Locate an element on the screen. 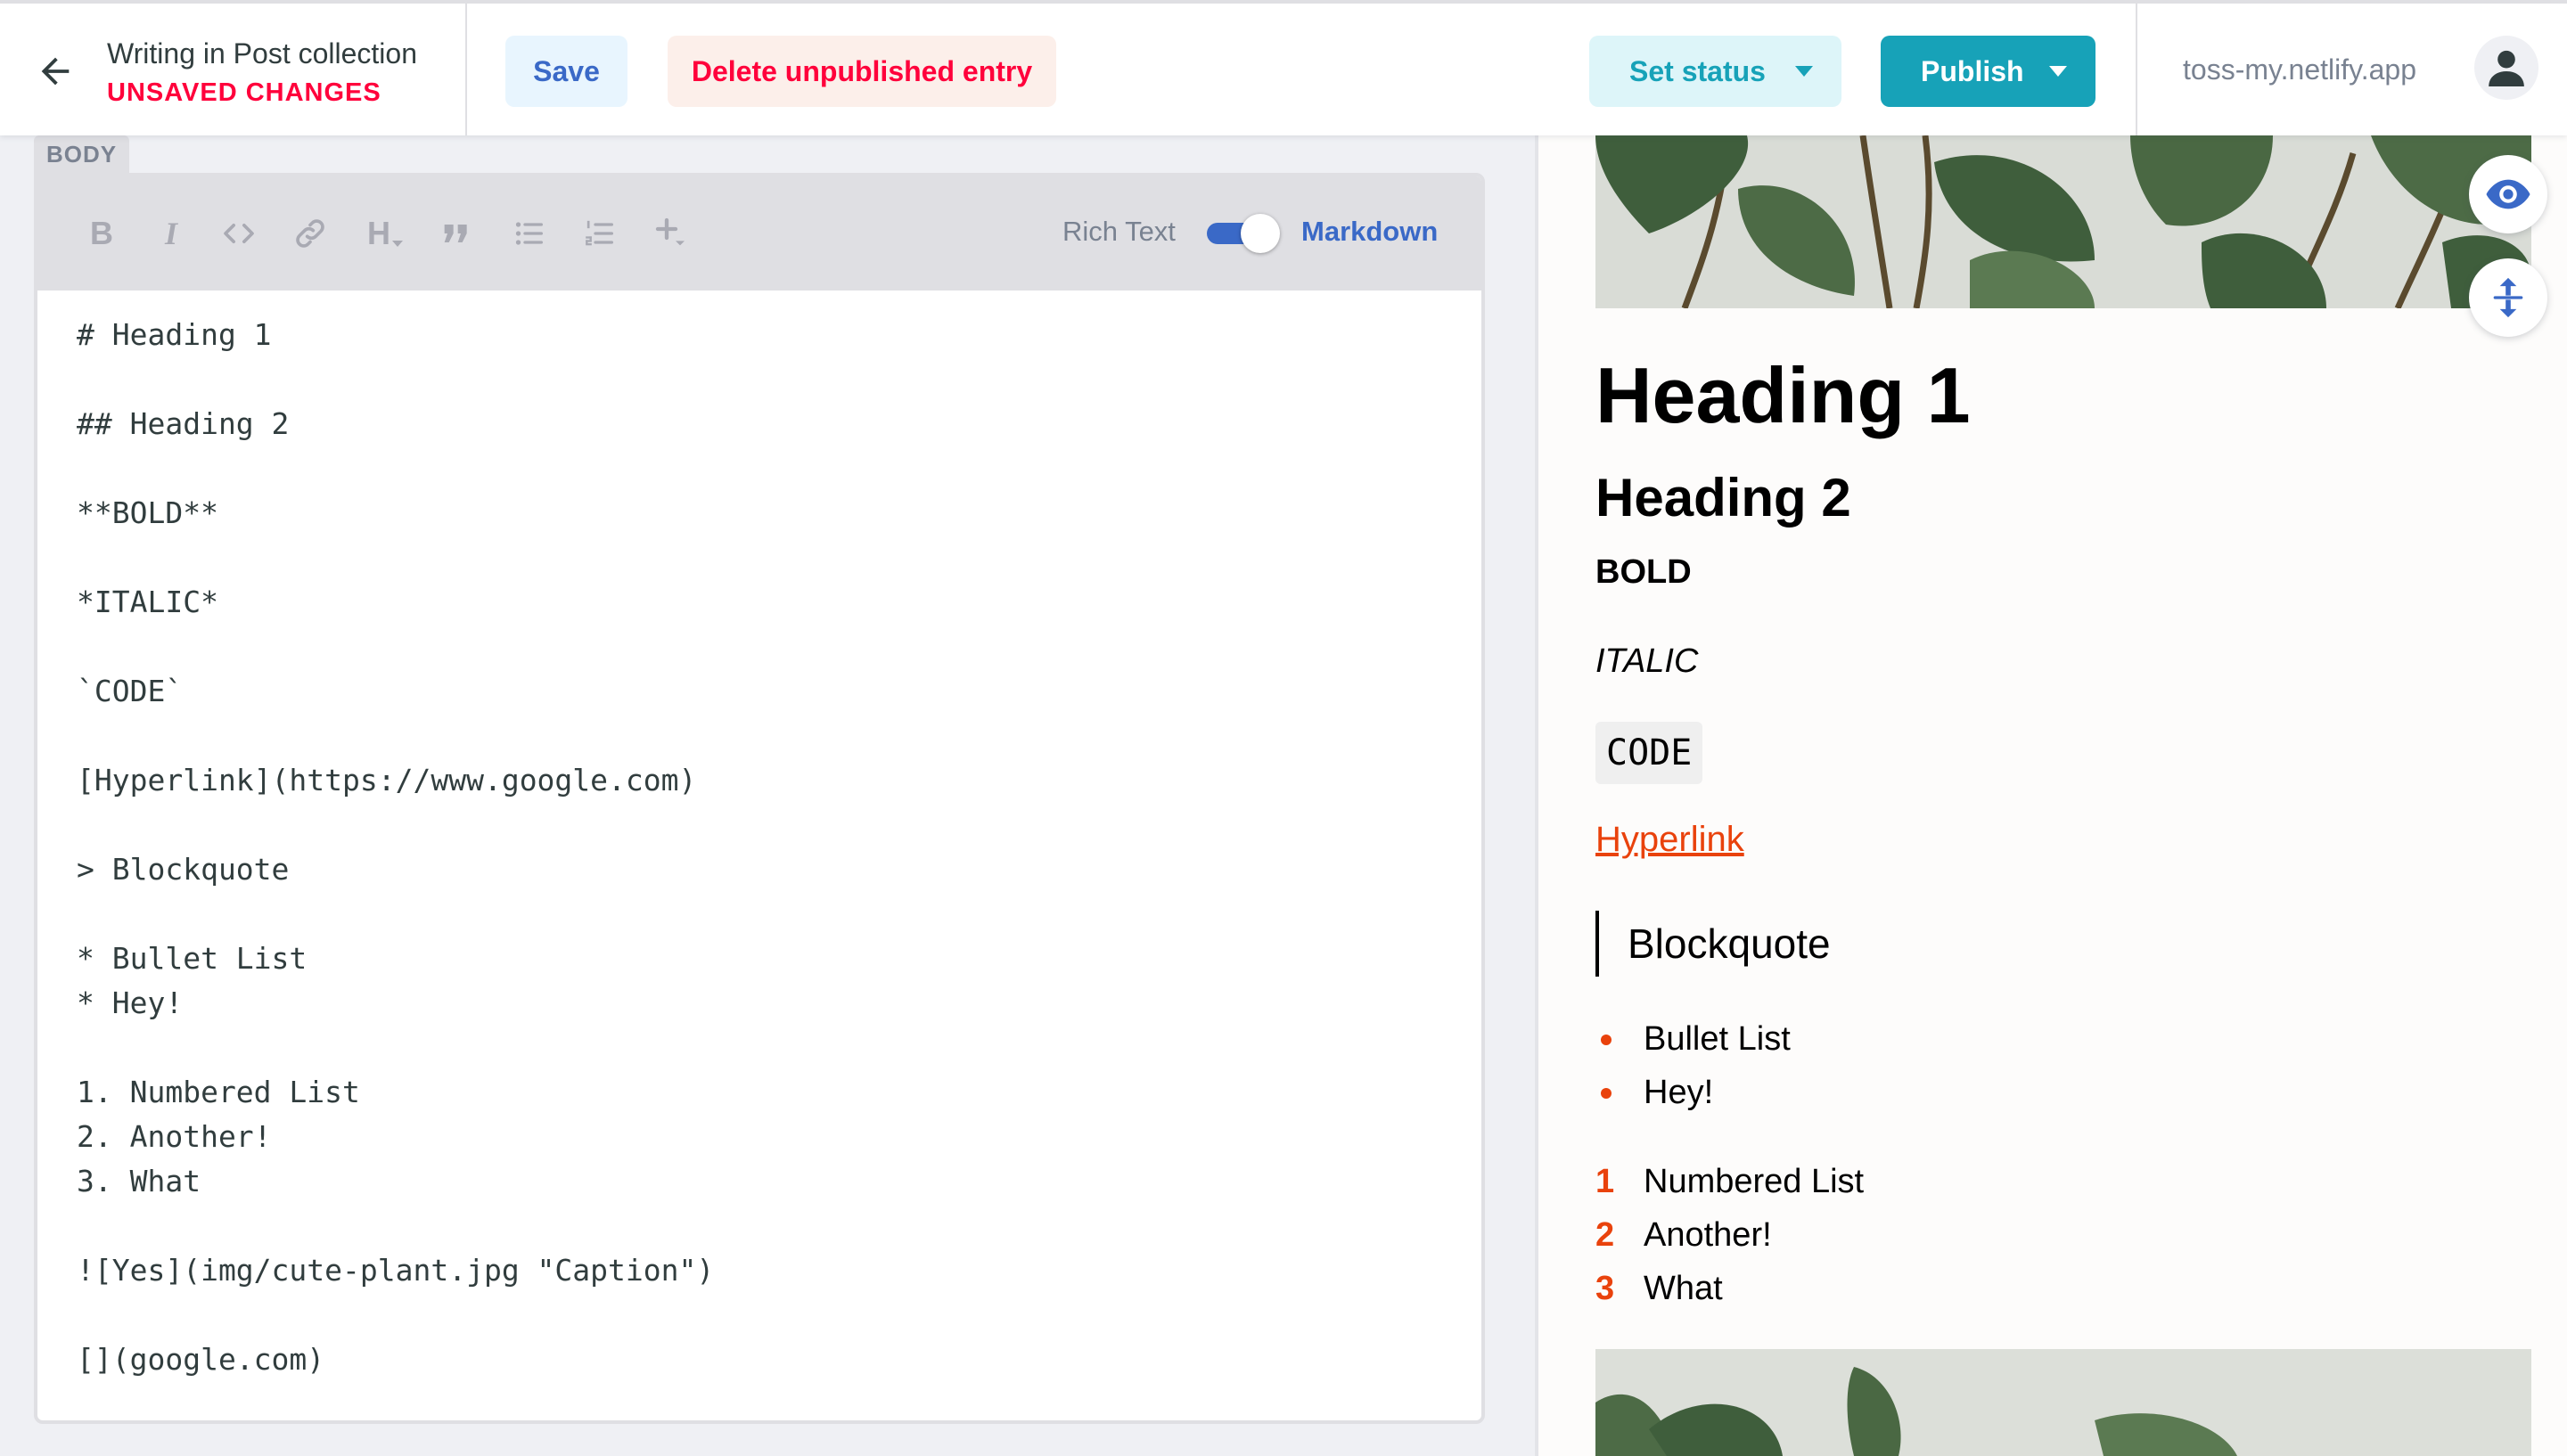 This screenshot has width=2567, height=1456. numbered-item-text: Another! is located at coordinates (1708, 1235).